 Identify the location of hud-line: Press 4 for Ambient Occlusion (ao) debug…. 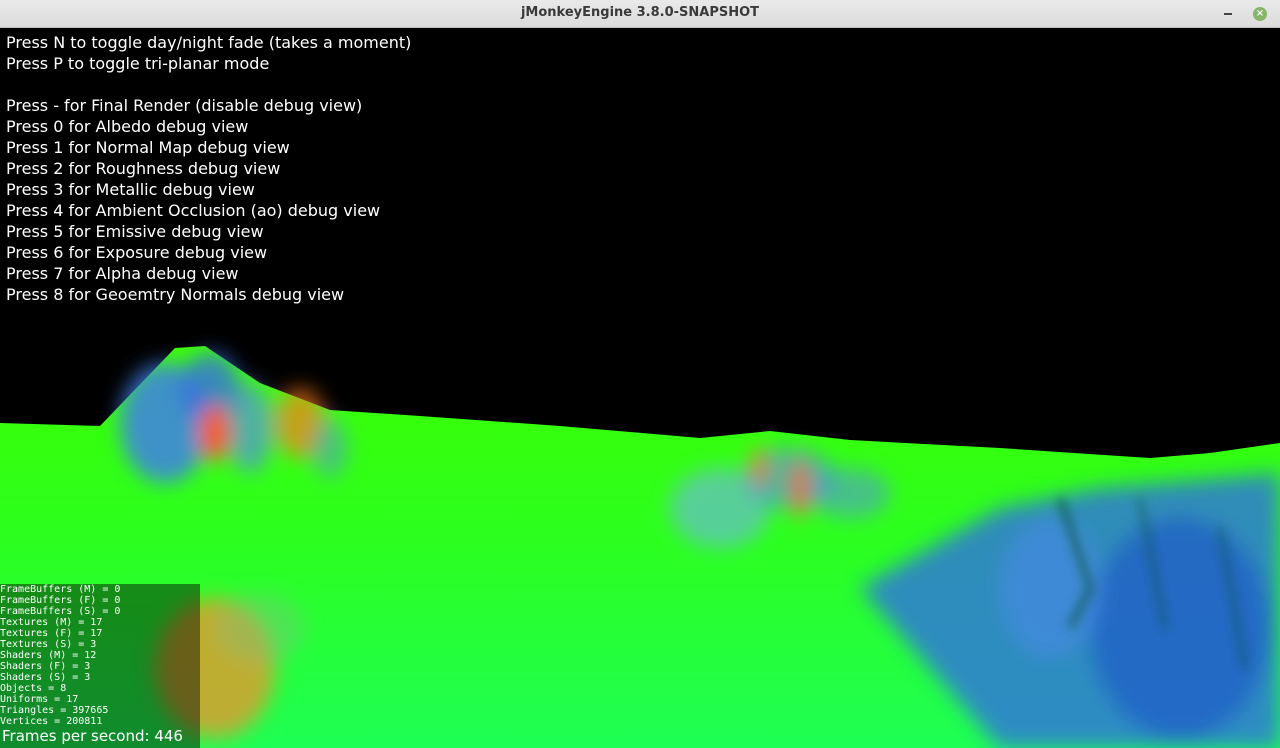
(193, 210).